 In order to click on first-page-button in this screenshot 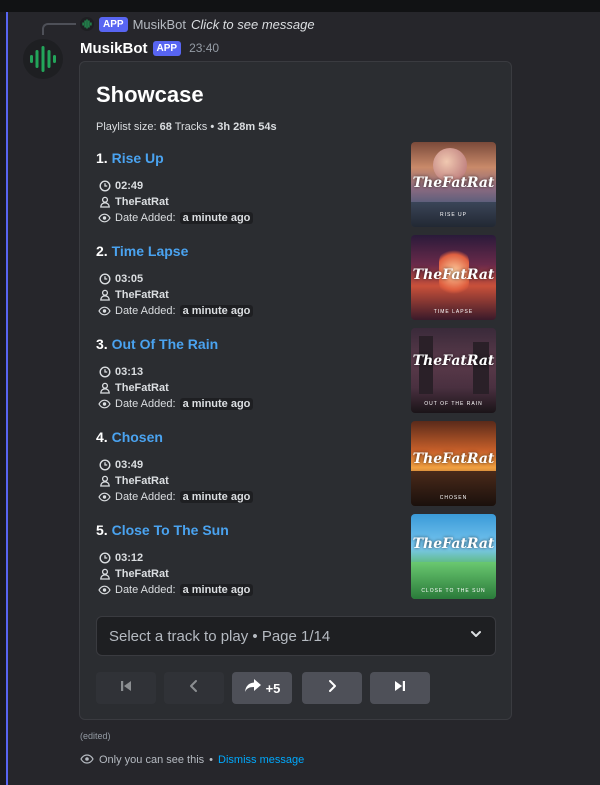, I will do `click(126, 688)`.